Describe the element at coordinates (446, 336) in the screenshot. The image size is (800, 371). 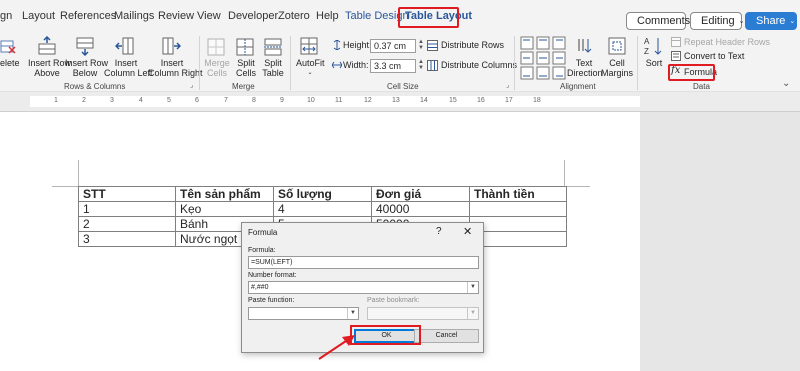
I see `cancel-button: Cancel` at that location.